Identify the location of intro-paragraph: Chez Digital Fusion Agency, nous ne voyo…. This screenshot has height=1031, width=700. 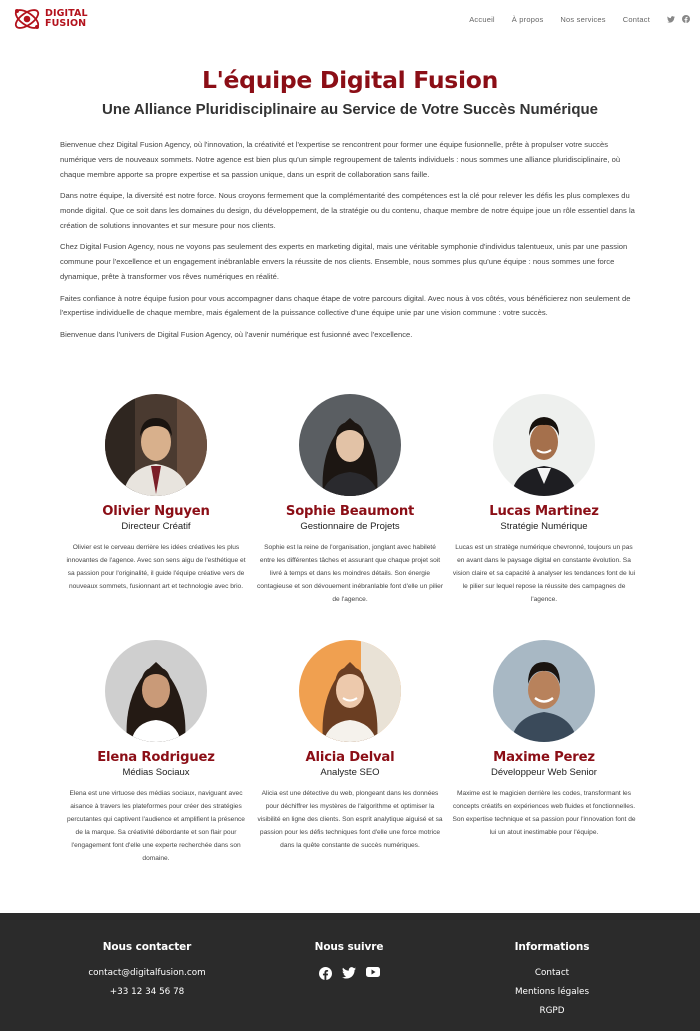
(344, 261).